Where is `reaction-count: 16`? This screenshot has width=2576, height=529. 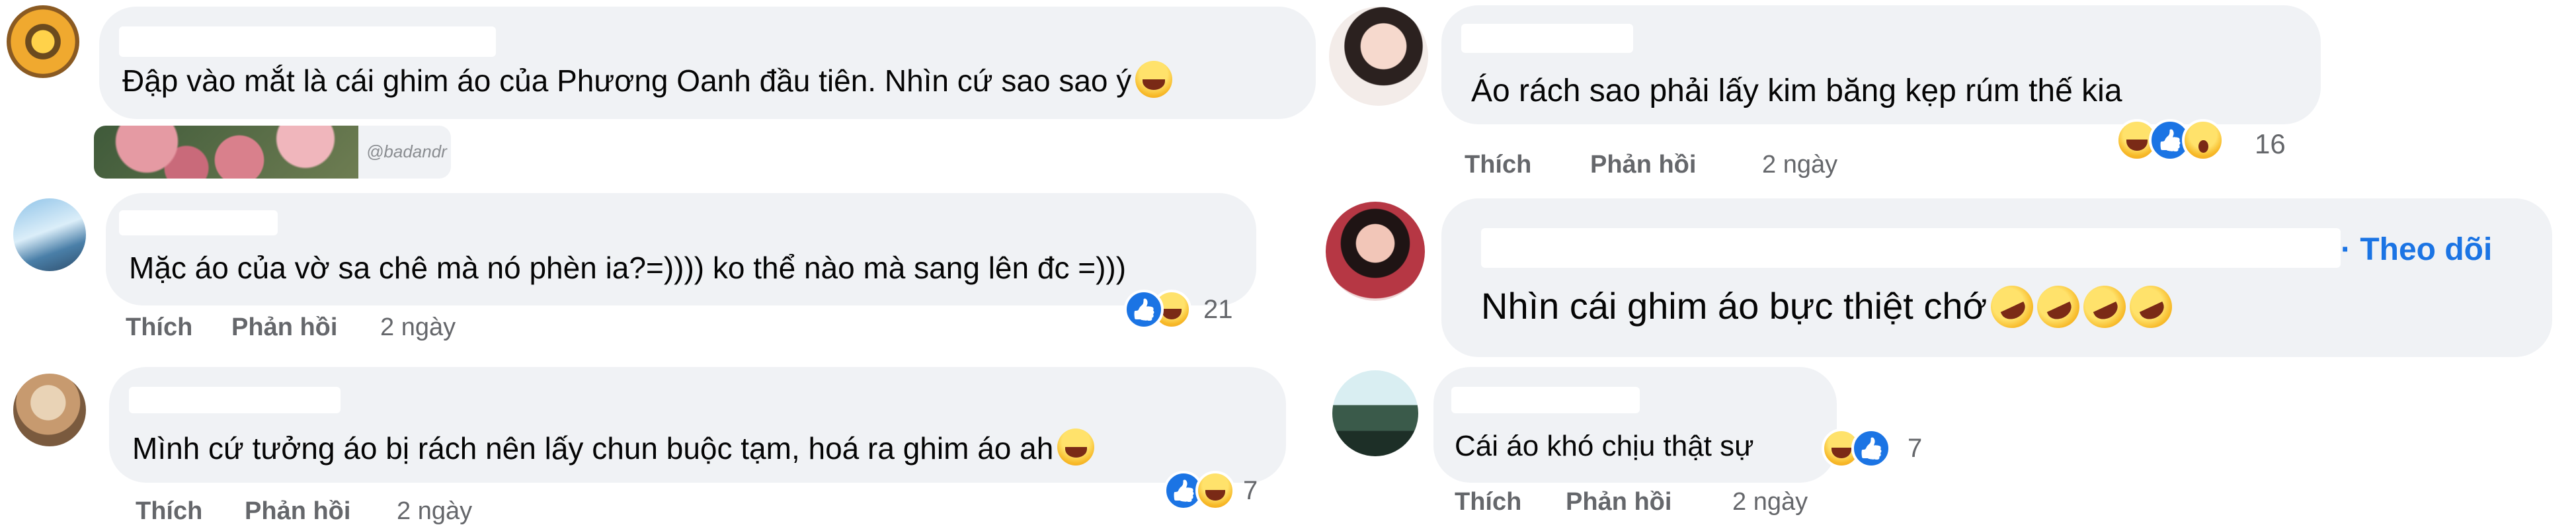 reaction-count: 16 is located at coordinates (2271, 144).